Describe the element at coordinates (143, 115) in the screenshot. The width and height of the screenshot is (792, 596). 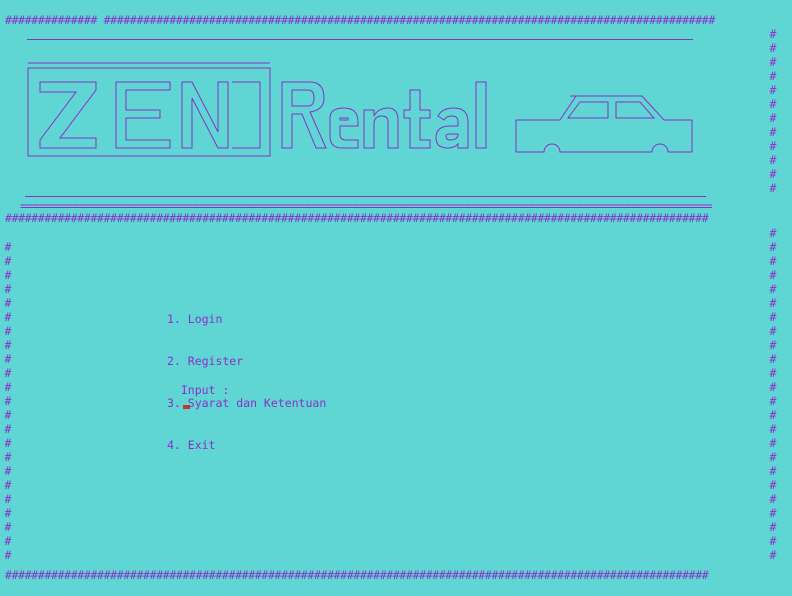
I see `logo-letter-e` at that location.